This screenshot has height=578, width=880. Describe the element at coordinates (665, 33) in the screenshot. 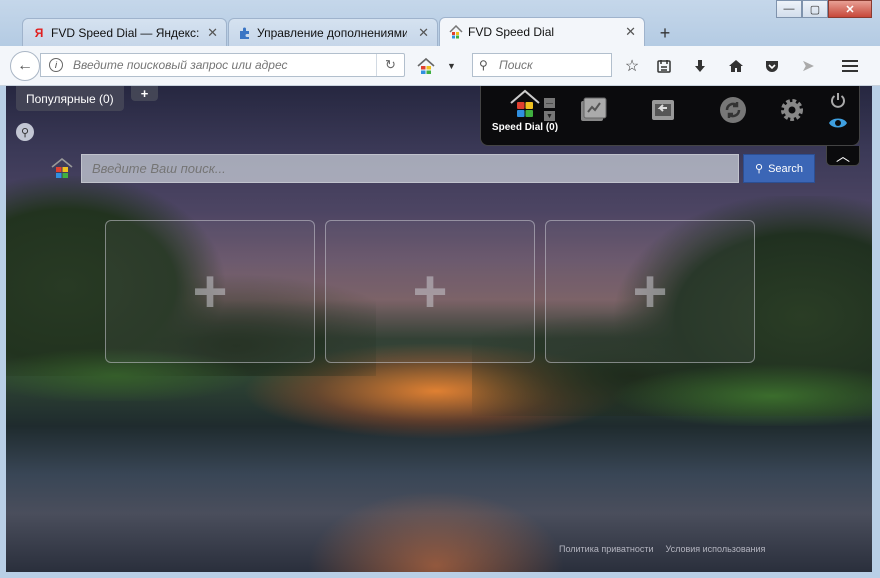

I see `new-tab-button: +` at that location.